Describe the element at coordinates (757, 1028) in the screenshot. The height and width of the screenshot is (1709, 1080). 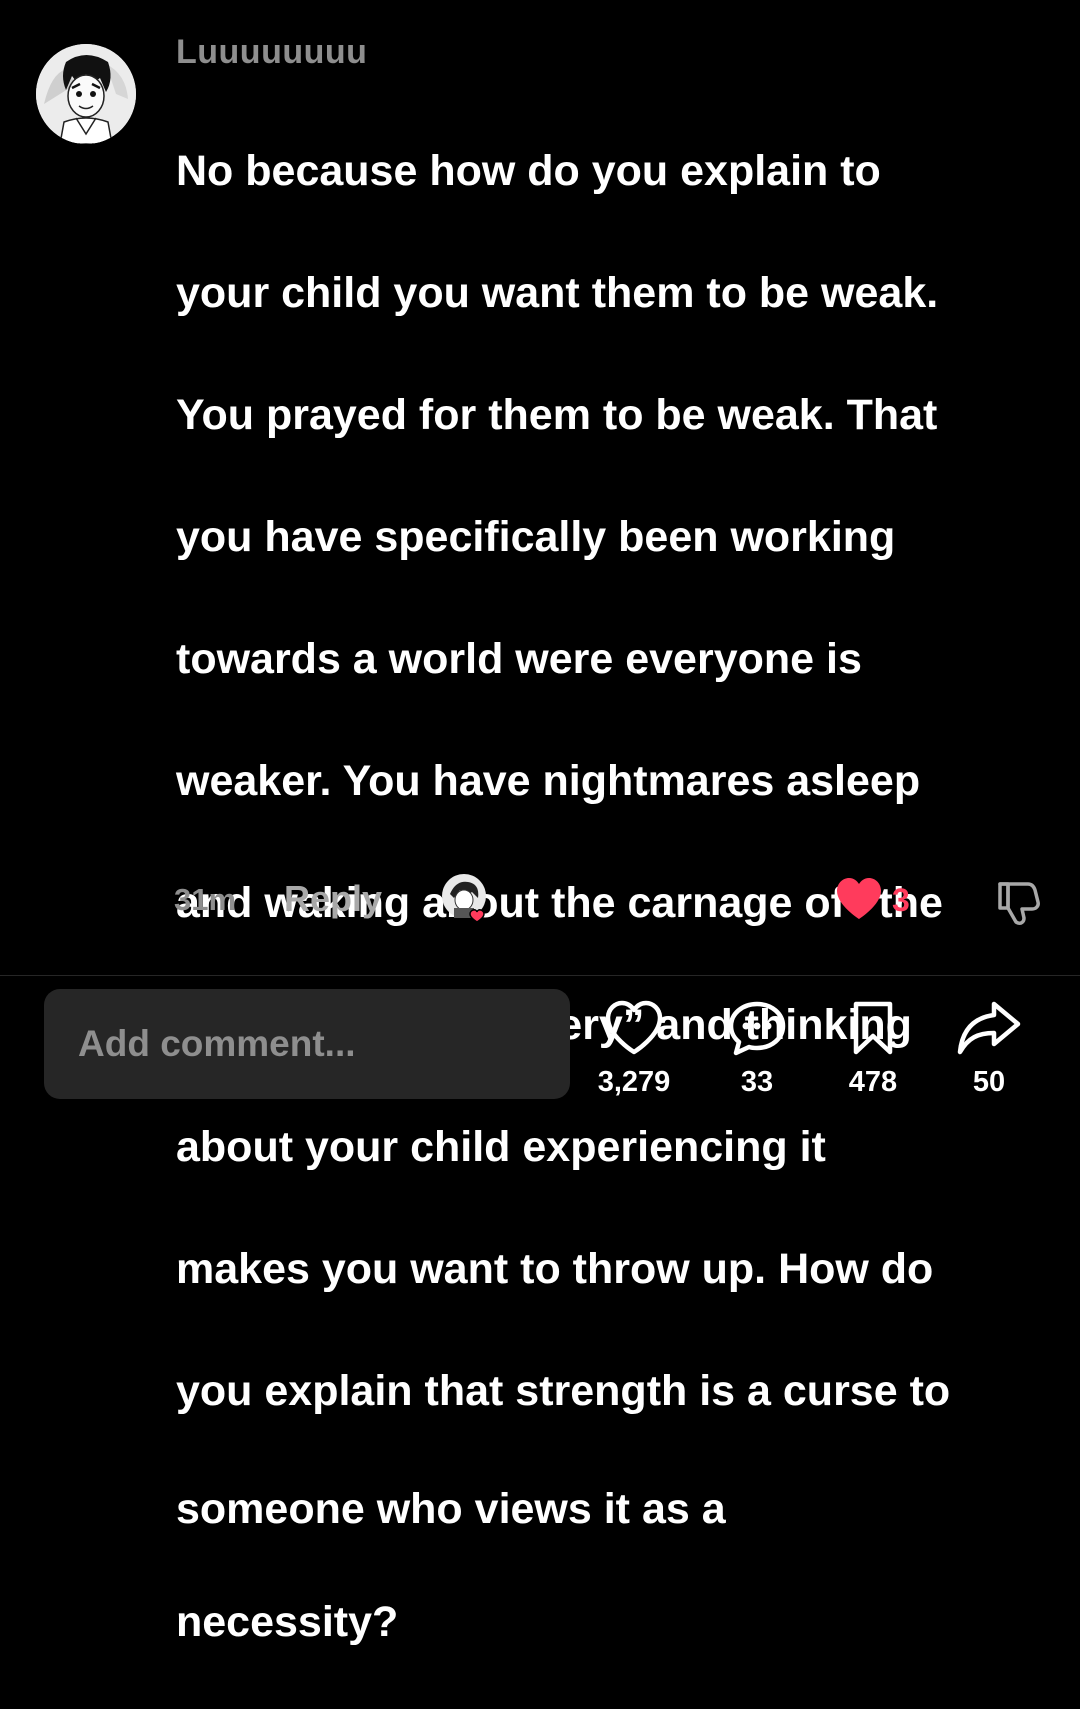
I see `comment-icon` at that location.